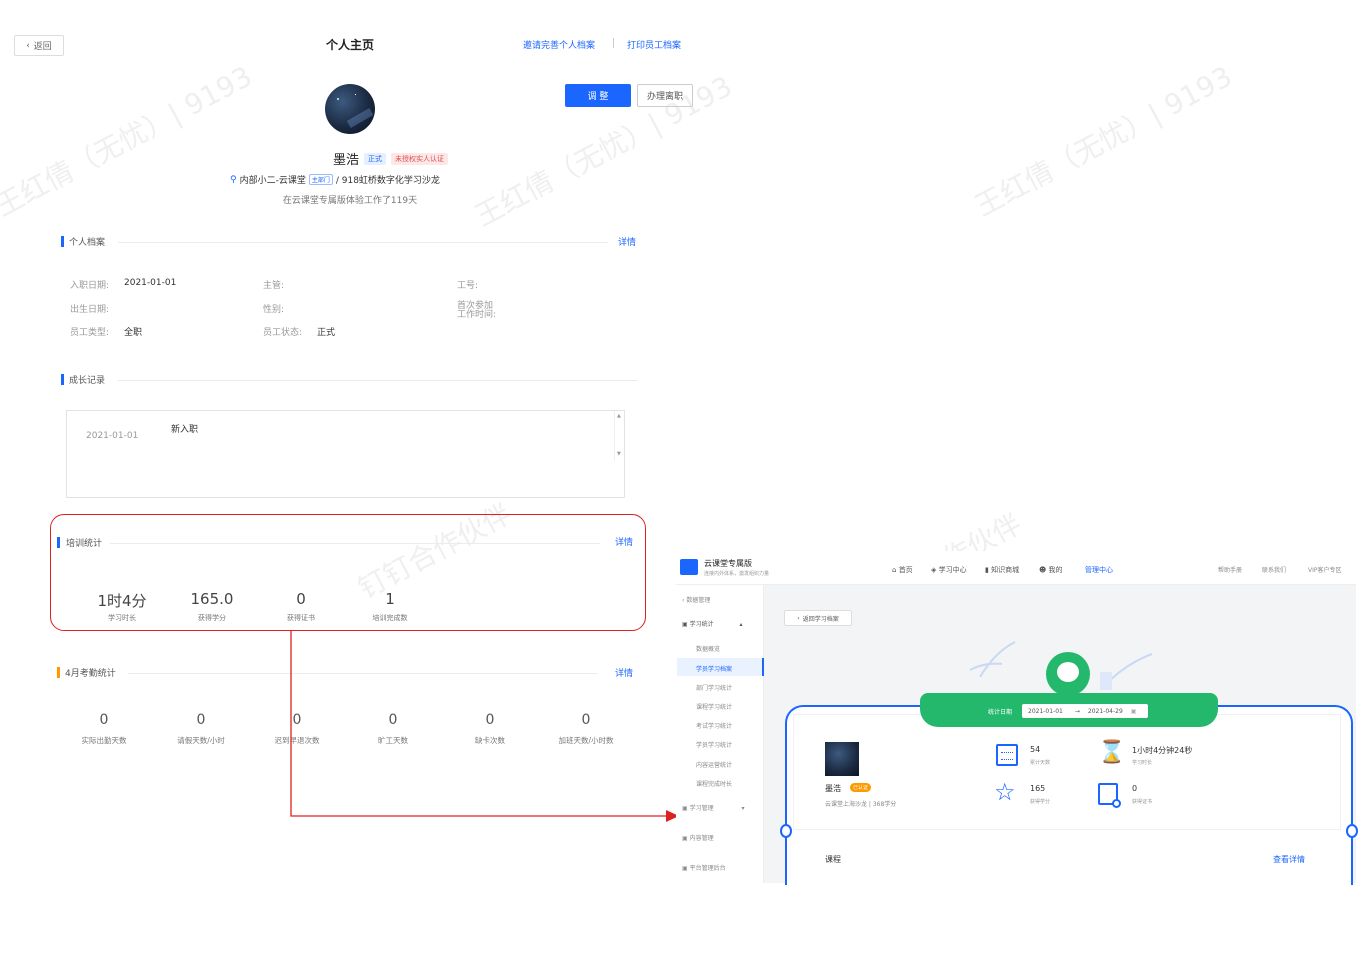  I want to click on inset-stat-label: 获得学分, so click(1040, 802).